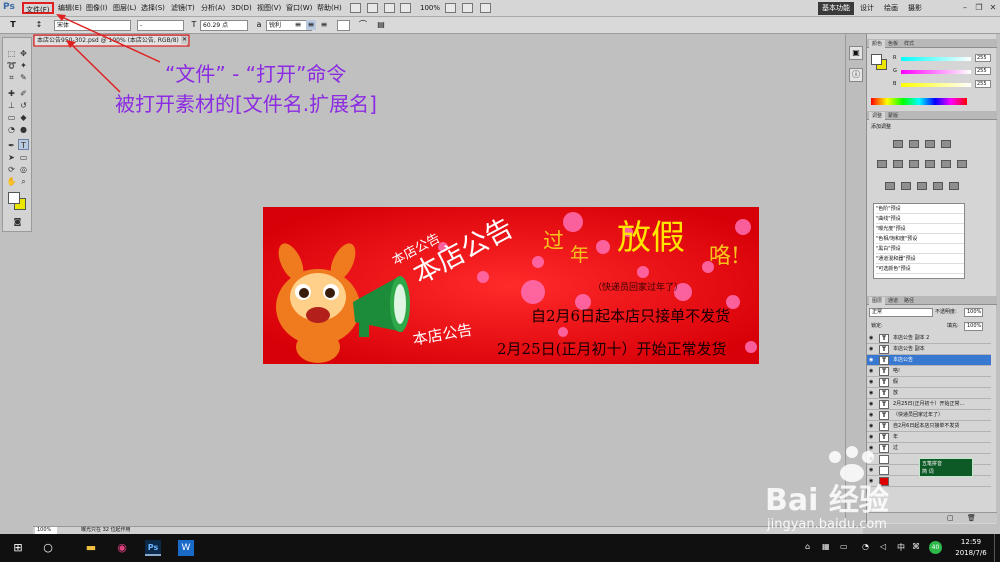 The image size is (1000, 562). What do you see at coordinates (983, 84) in the screenshot?
I see `color-b-value: 255` at bounding box center [983, 84].